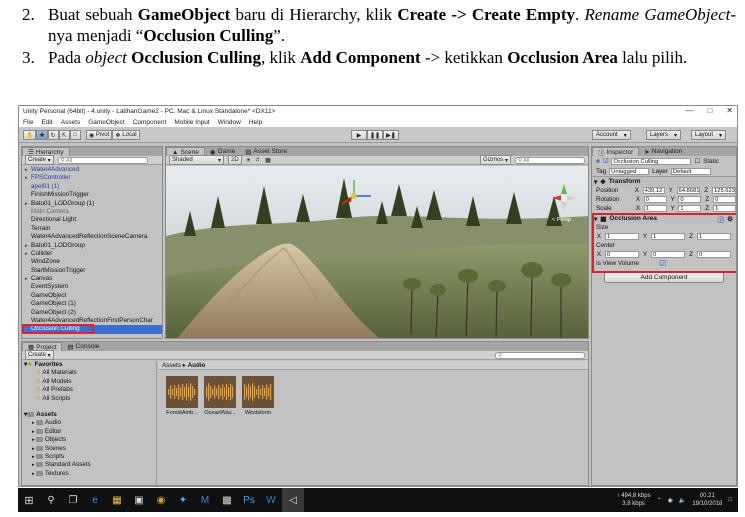  Describe the element at coordinates (729, 111) in the screenshot. I see `close-icon: ✕` at that location.